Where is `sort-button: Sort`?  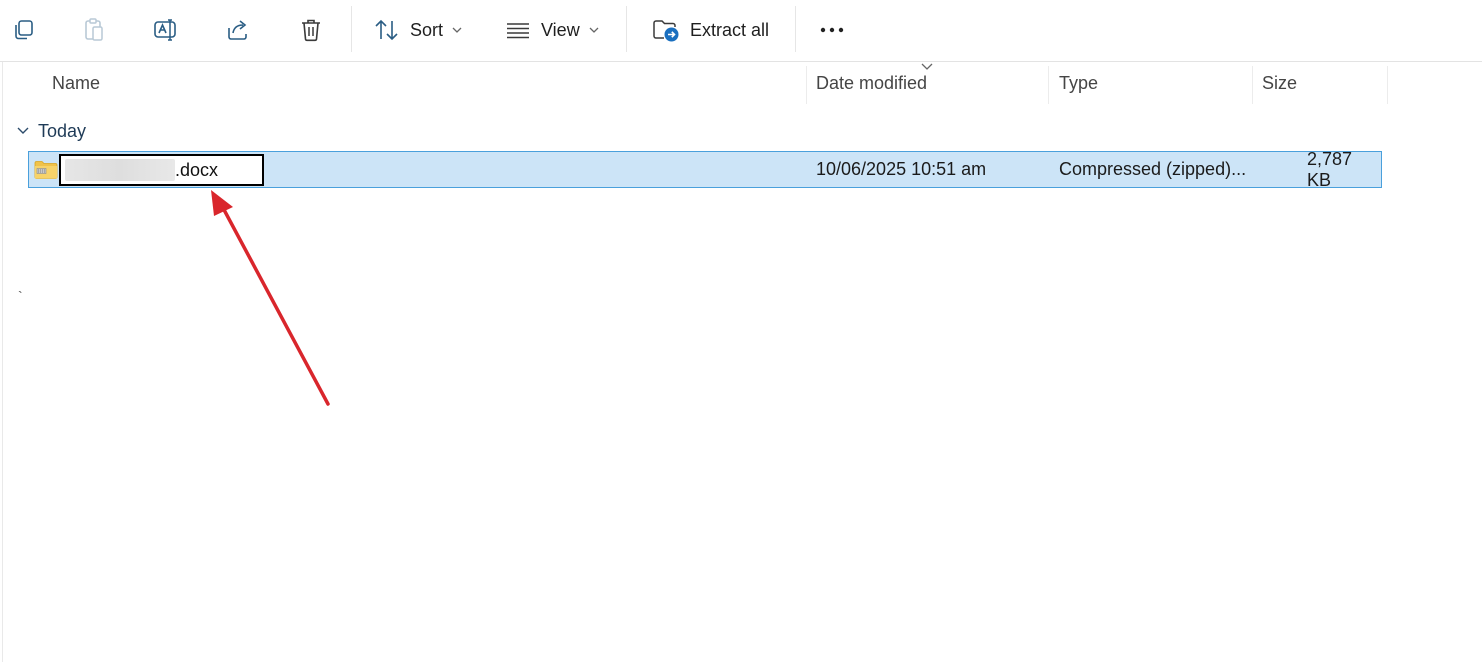 sort-button: Sort is located at coordinates (424, 30).